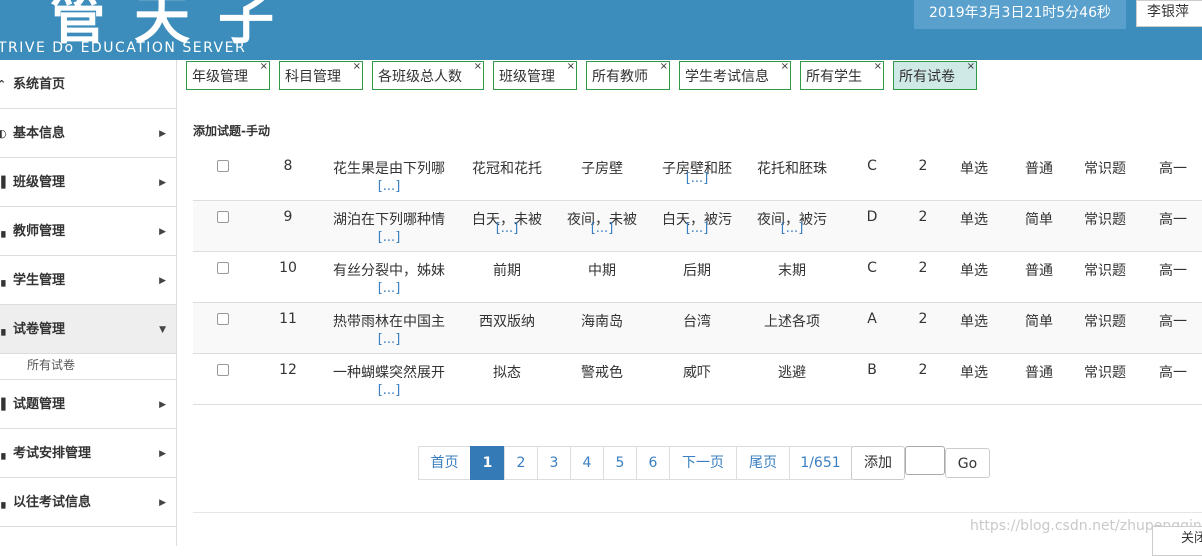 The width and height of the screenshot is (1202, 556). I want to click on cell-question: 花生果是由下列哪, so click(389, 169).